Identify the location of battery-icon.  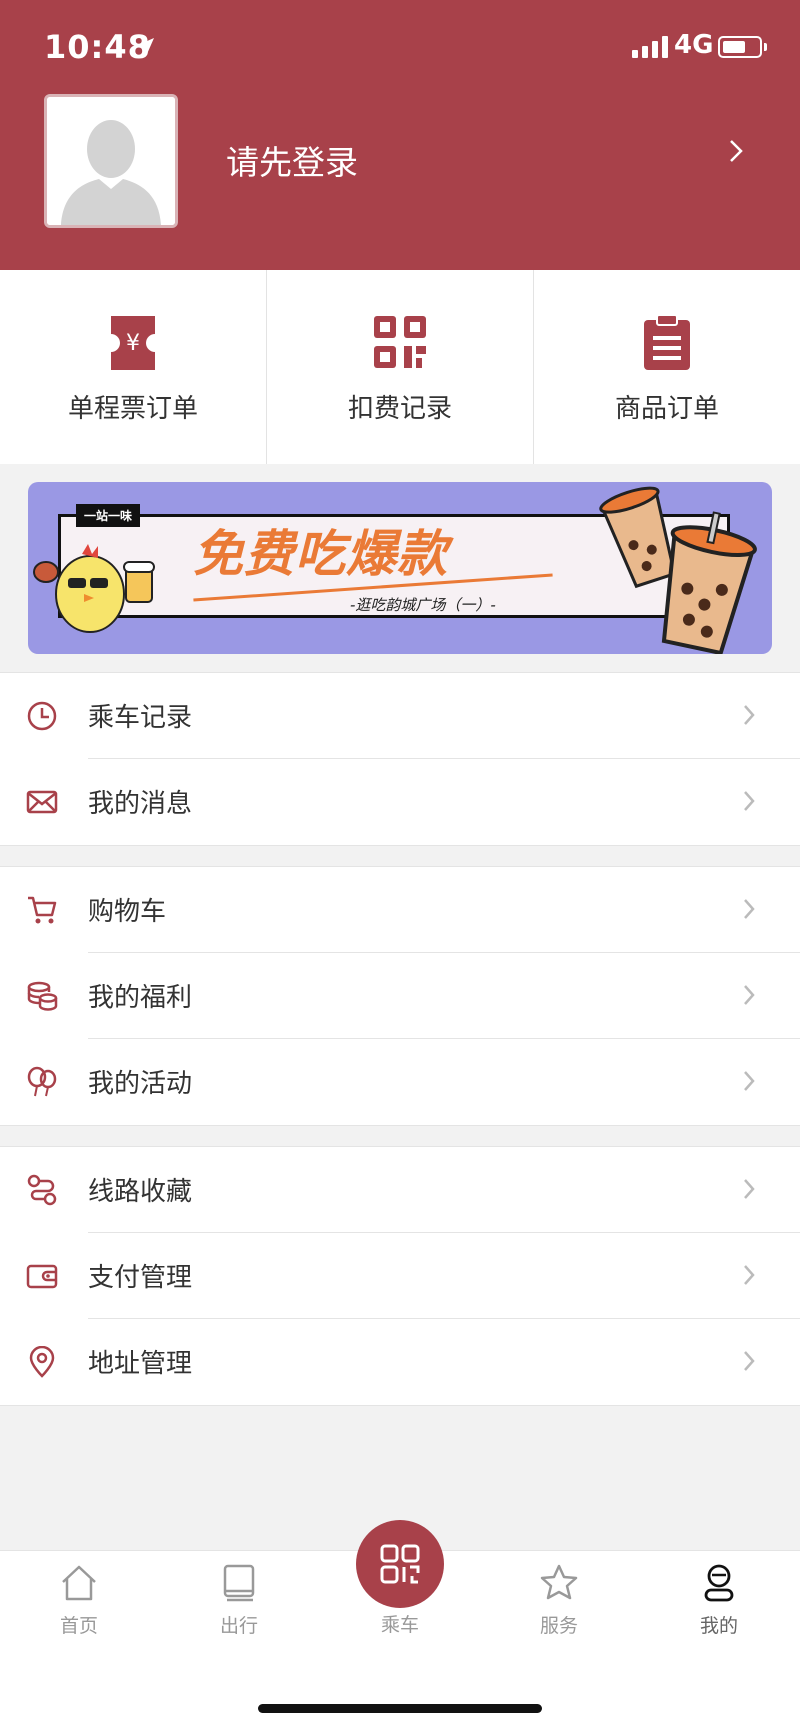
(740, 47).